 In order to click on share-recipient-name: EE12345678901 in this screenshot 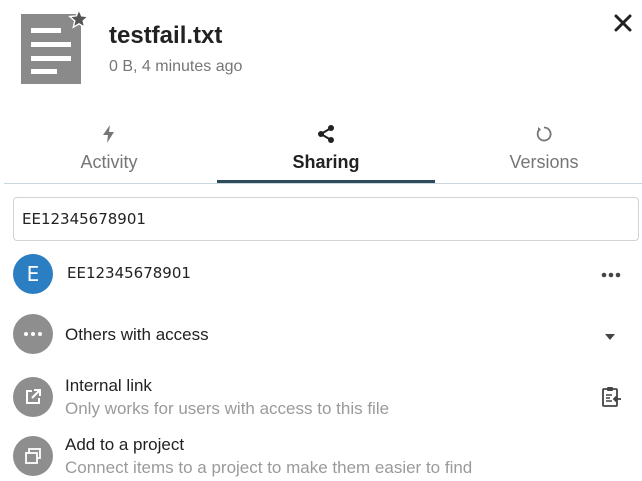, I will do `click(129, 273)`.